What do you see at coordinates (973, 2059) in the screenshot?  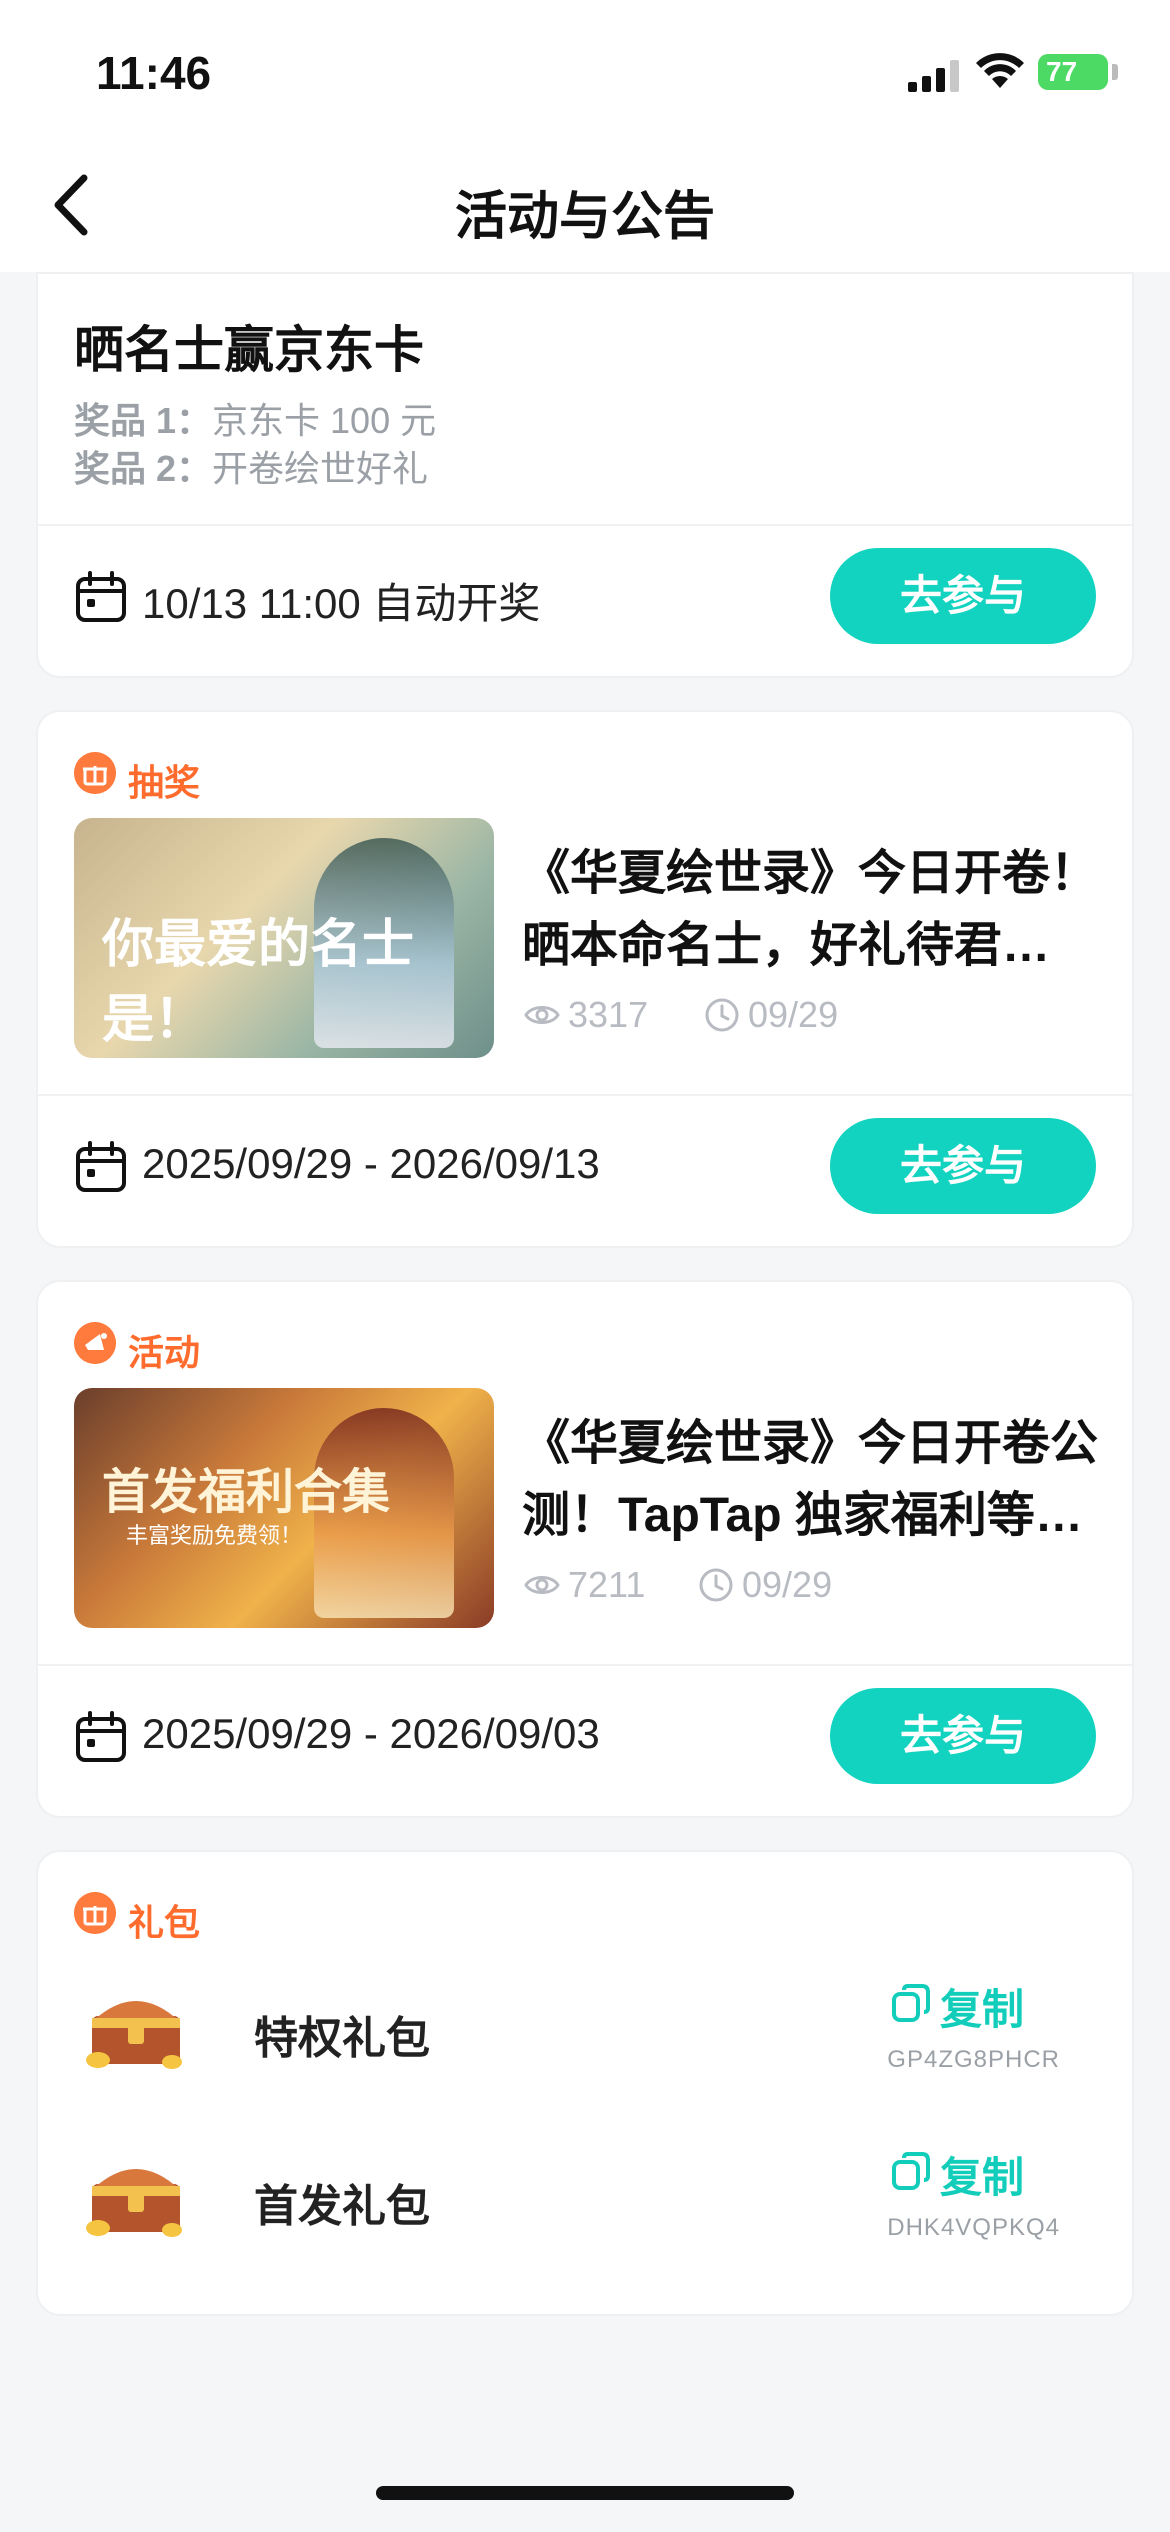 I see `gift-code: GP4ZG8PHCR` at bounding box center [973, 2059].